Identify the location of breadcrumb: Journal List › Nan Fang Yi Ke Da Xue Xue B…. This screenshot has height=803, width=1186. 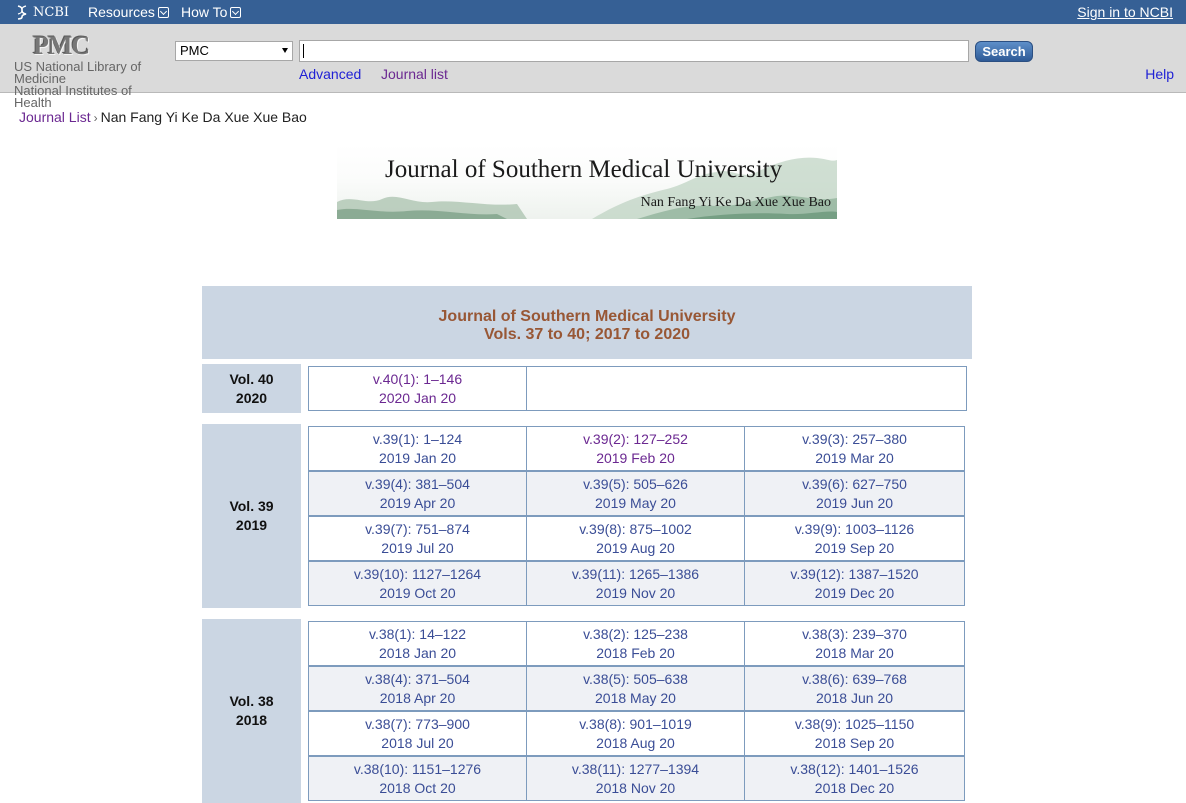
(163, 117).